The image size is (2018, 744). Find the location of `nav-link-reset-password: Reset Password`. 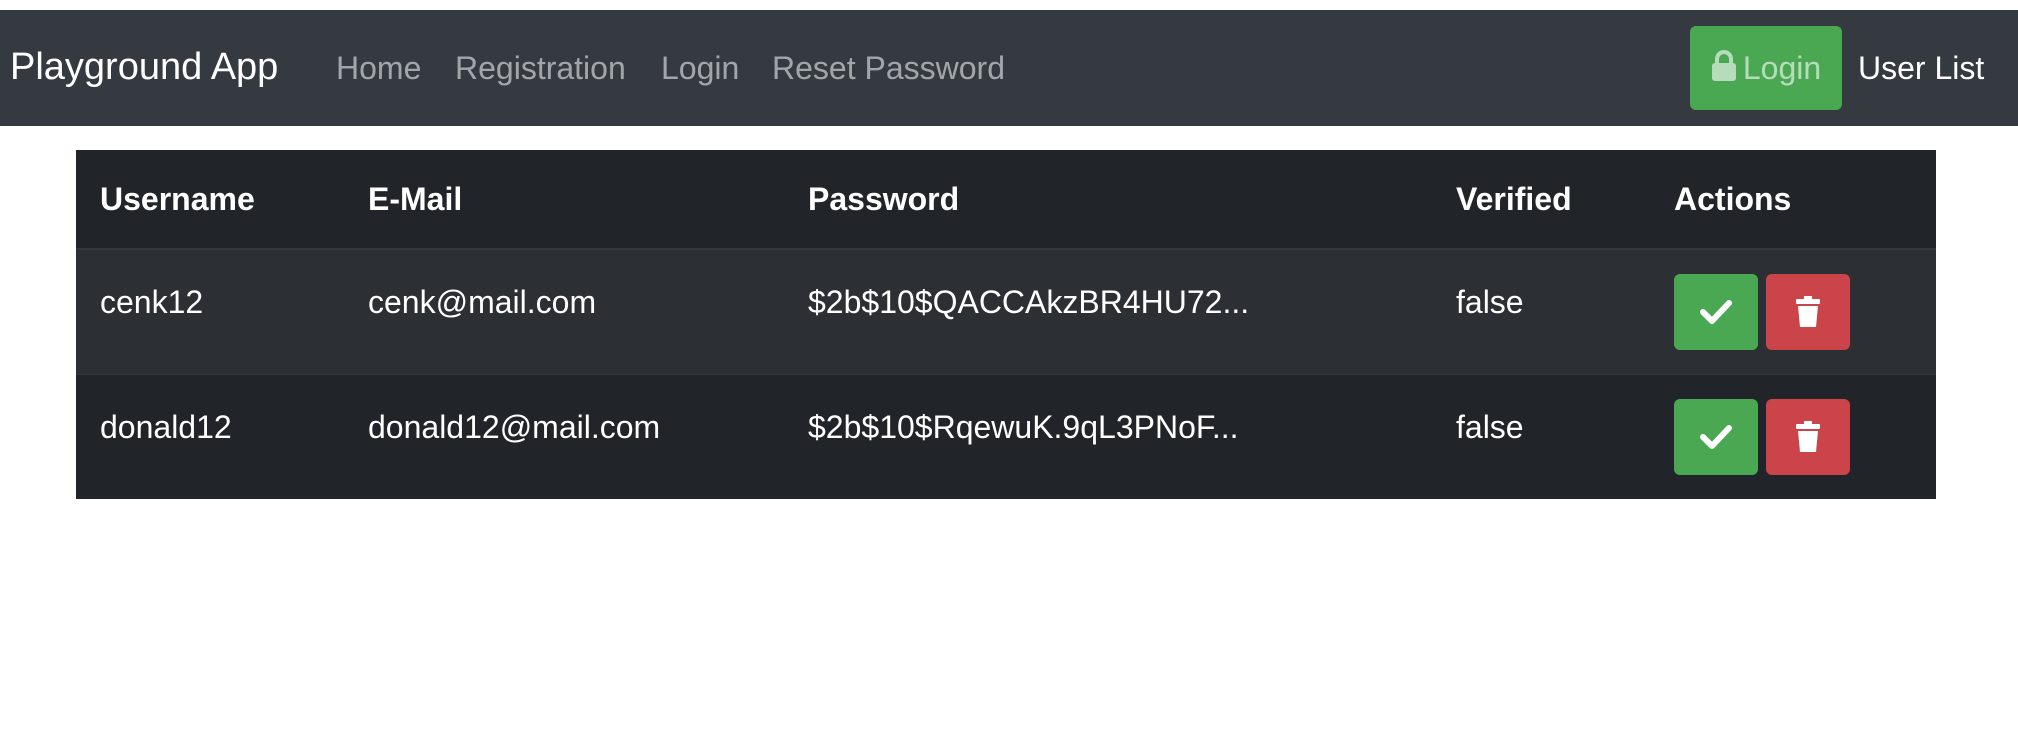

nav-link-reset-password: Reset Password is located at coordinates (888, 68).